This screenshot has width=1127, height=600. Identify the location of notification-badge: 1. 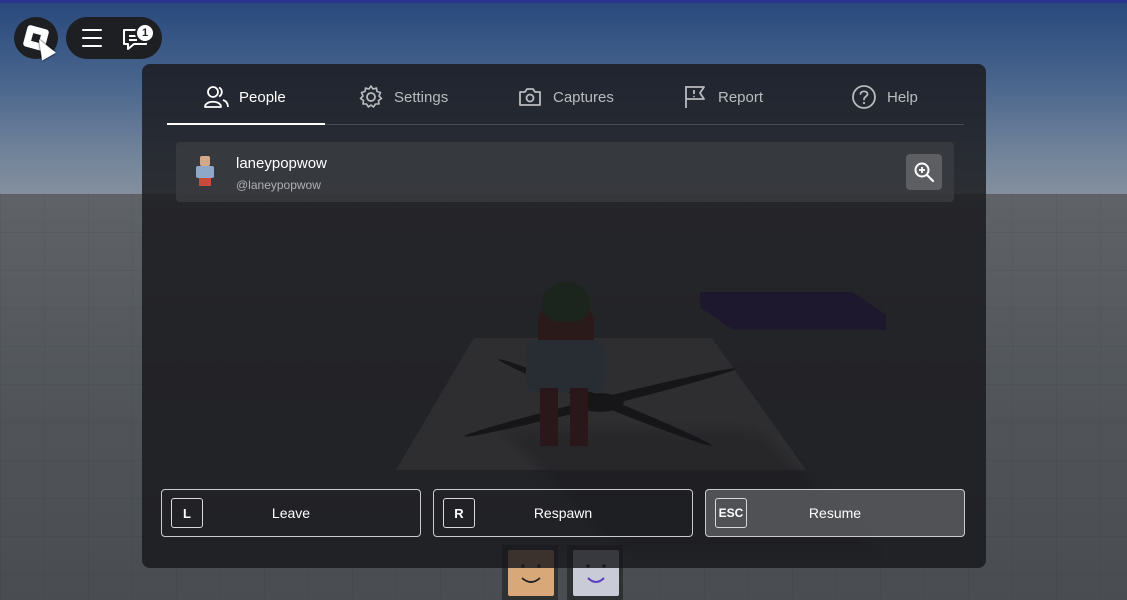
(145, 33).